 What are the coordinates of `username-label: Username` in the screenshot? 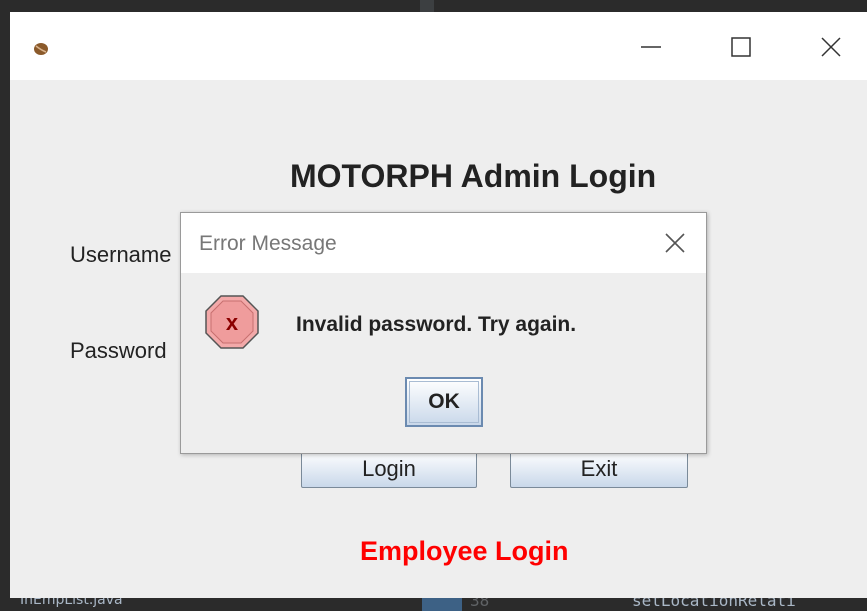 It's located at (121, 254).